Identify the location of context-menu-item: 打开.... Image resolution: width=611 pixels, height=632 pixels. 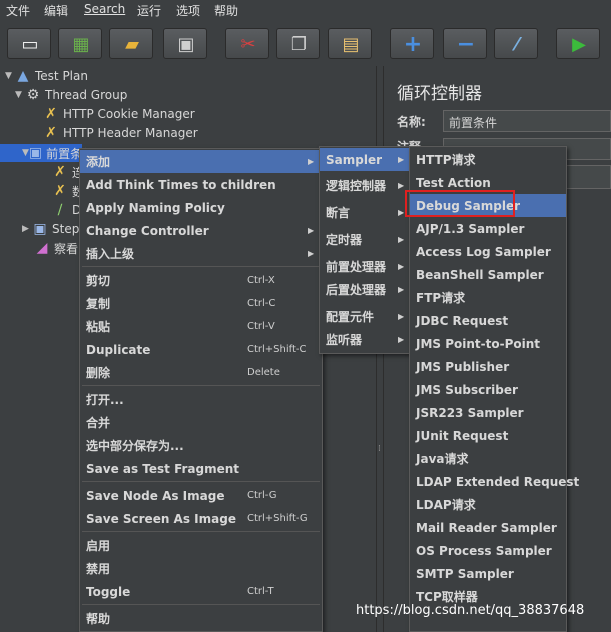
(201, 399).